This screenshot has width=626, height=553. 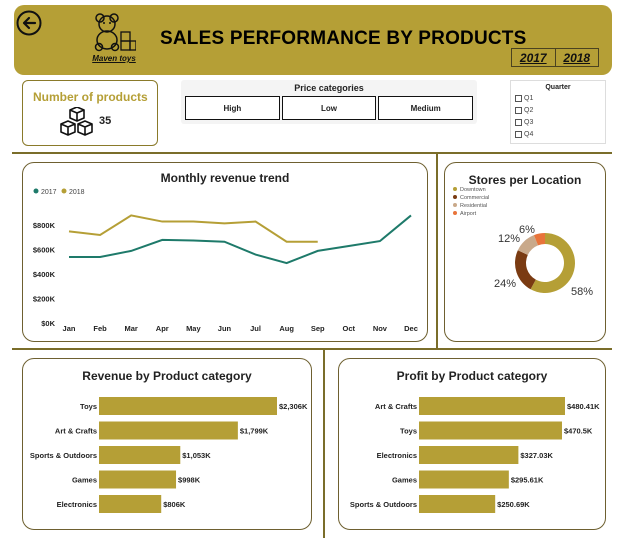 What do you see at coordinates (529, 110) in the screenshot?
I see `quarter-label: Q2` at bounding box center [529, 110].